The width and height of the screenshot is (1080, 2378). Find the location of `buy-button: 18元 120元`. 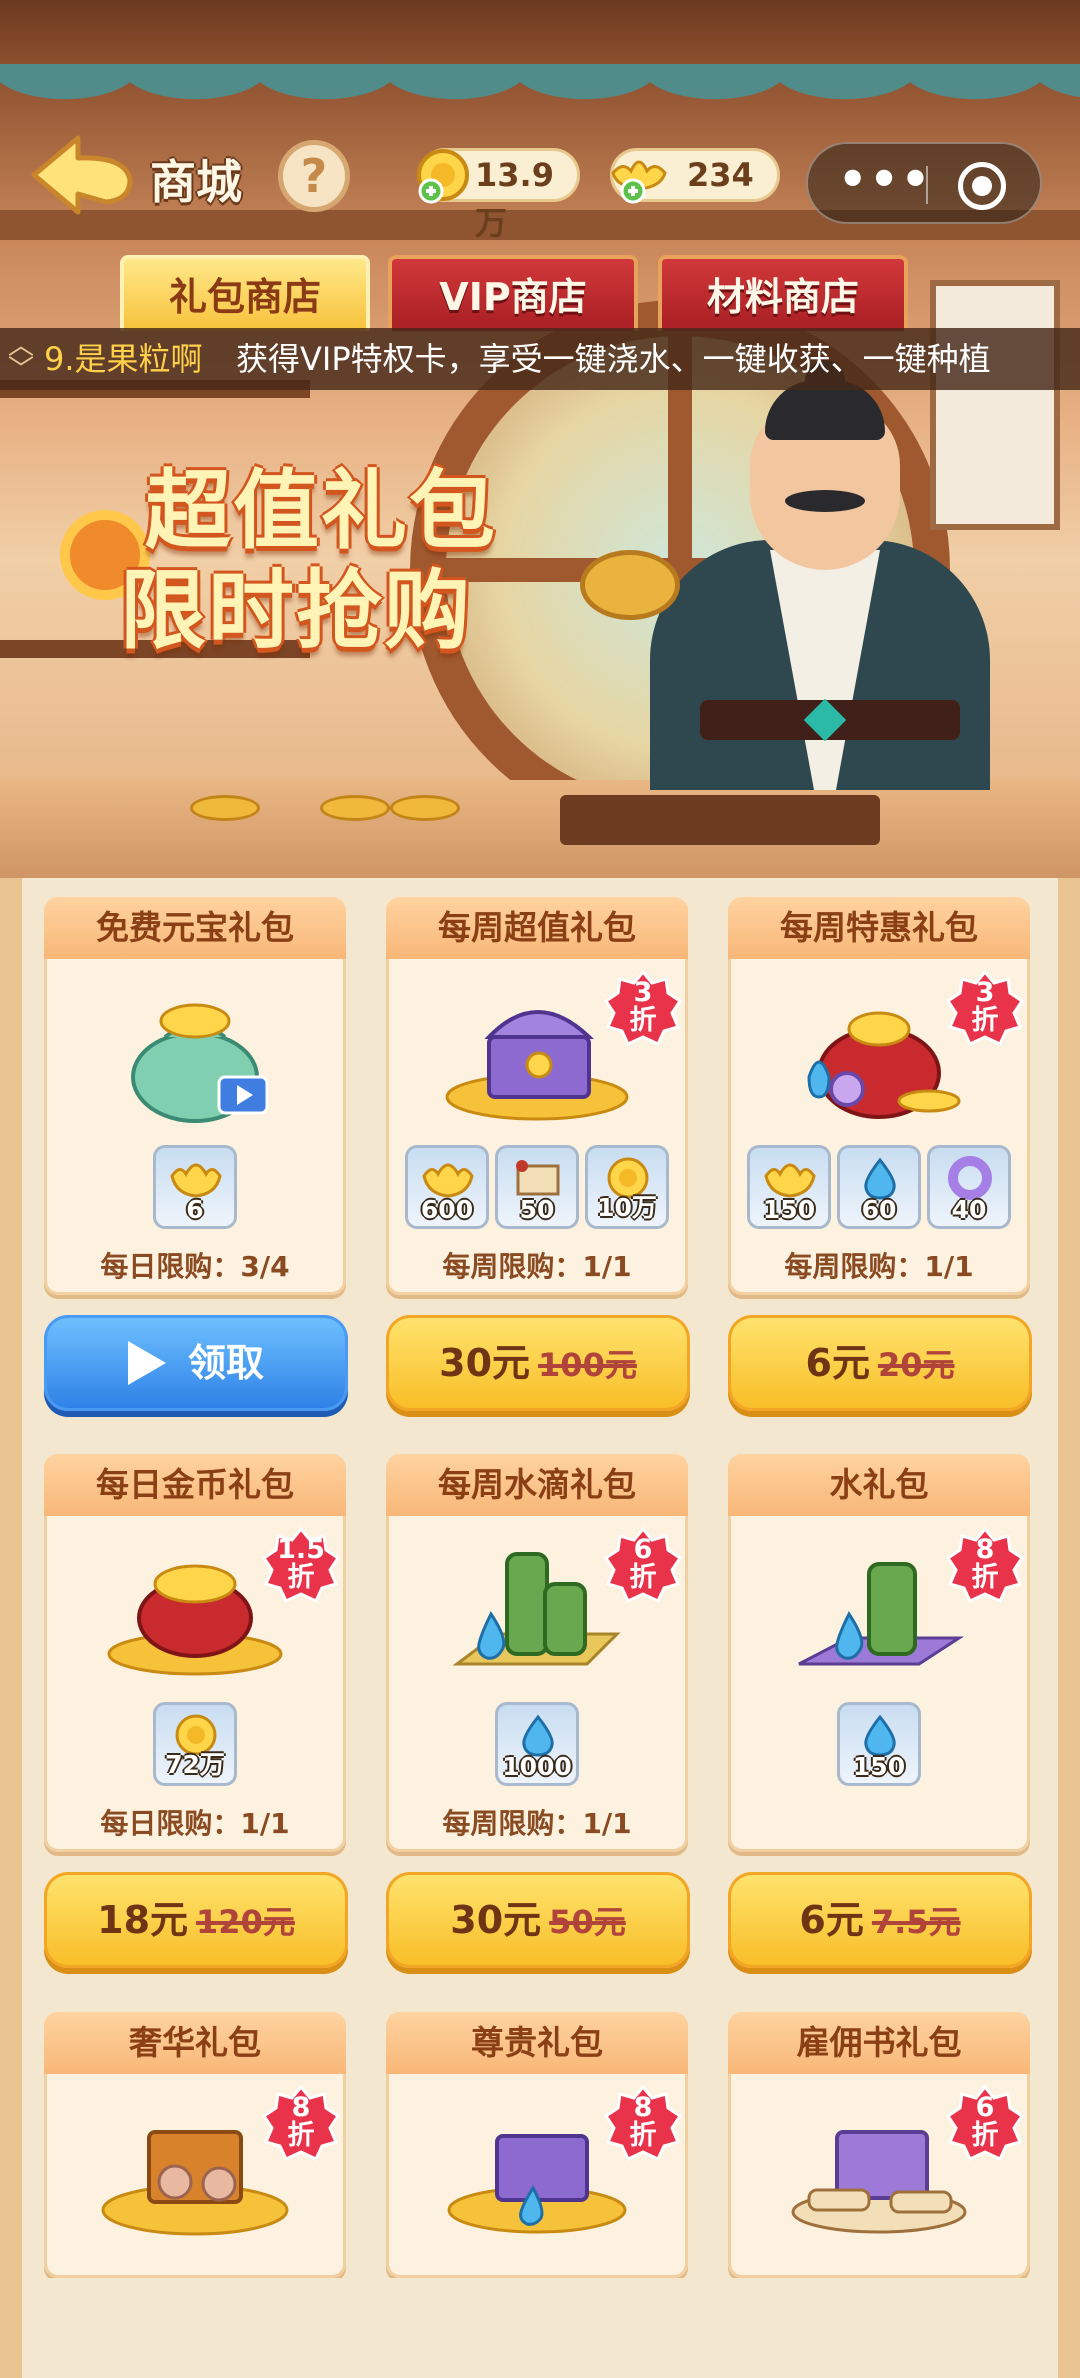

buy-button: 18元 120元 is located at coordinates (196, 1920).